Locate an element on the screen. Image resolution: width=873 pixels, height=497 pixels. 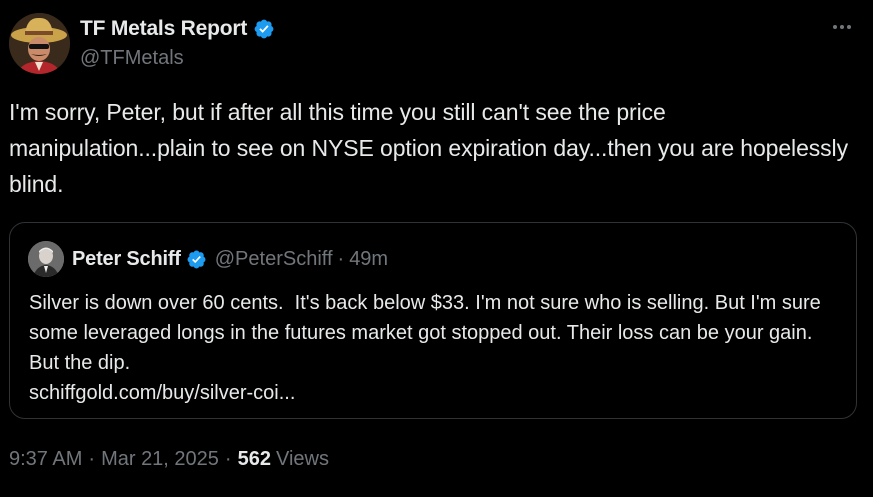
cowboy-avatar-icon is located at coordinates (39, 43).